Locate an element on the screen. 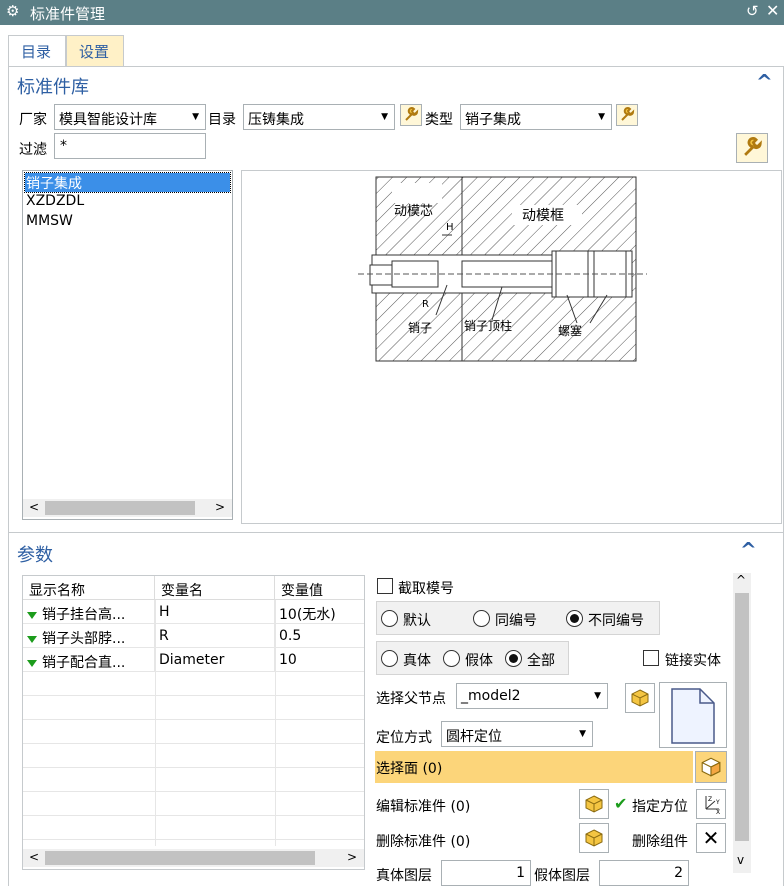  tab-settings: 设置 is located at coordinates (95, 51).